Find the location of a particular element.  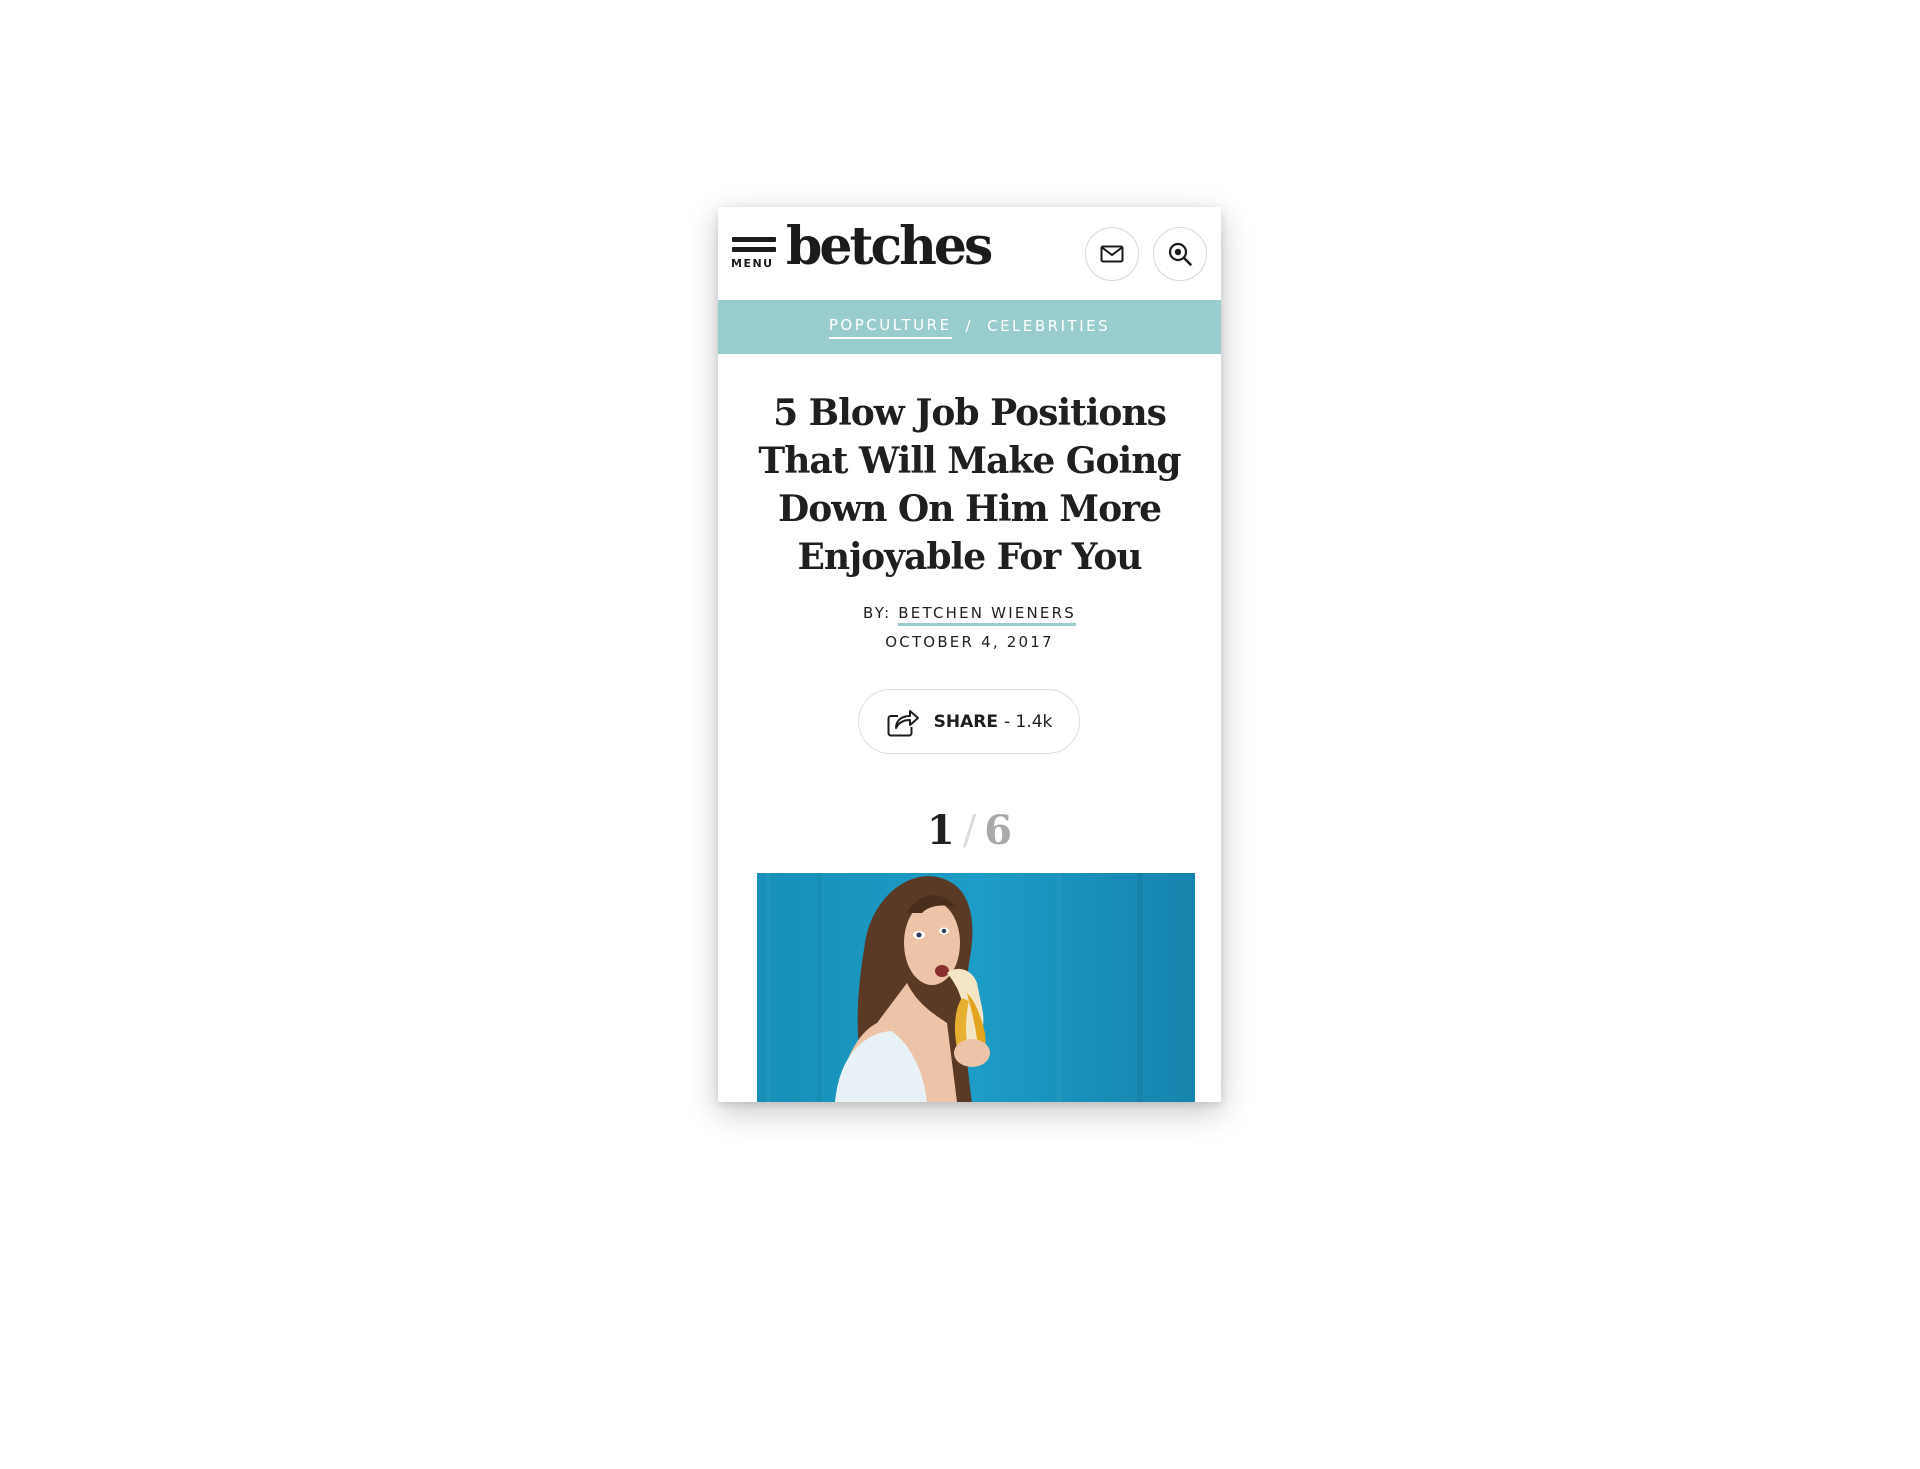

hero-image is located at coordinates (976, 987).